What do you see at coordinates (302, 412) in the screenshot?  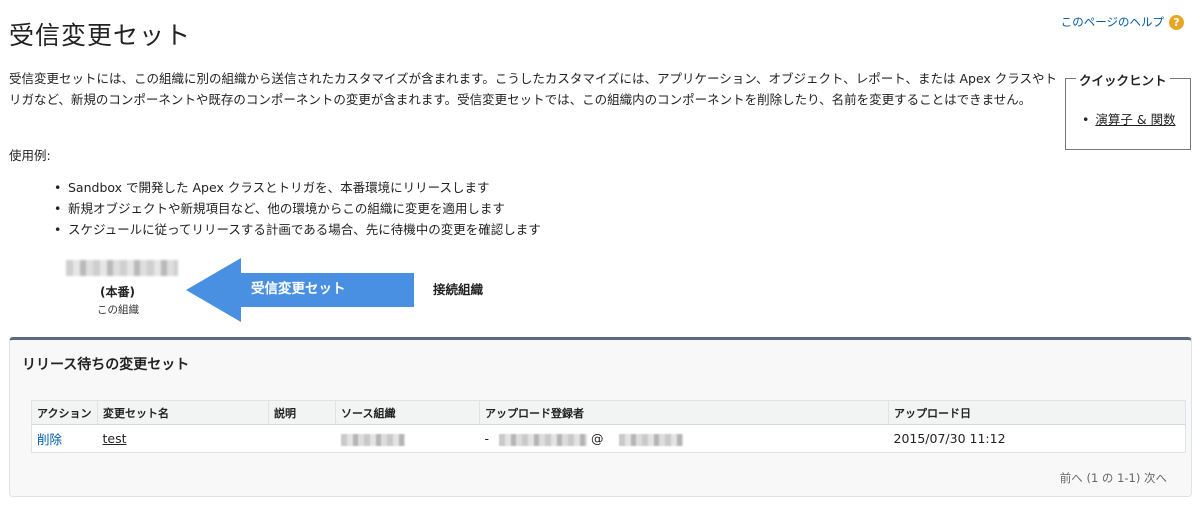 I see `column-header-description: 説明` at bounding box center [302, 412].